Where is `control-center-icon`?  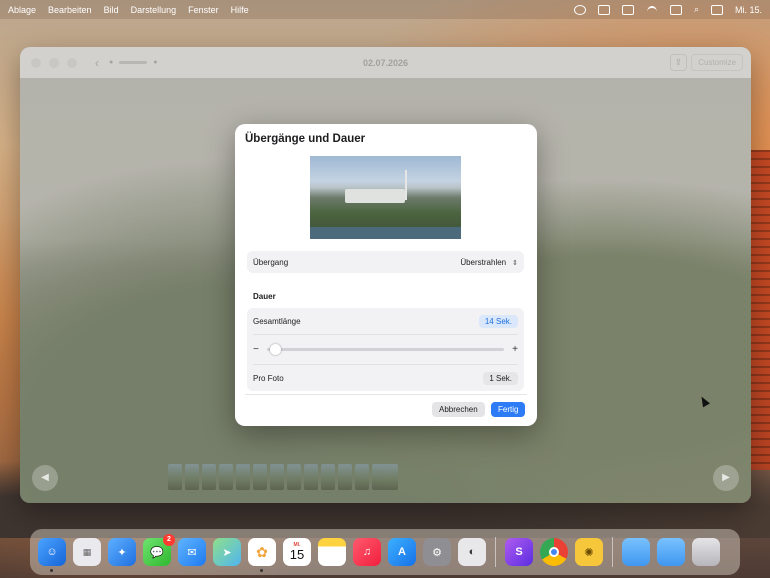 control-center-icon is located at coordinates (716, 9).